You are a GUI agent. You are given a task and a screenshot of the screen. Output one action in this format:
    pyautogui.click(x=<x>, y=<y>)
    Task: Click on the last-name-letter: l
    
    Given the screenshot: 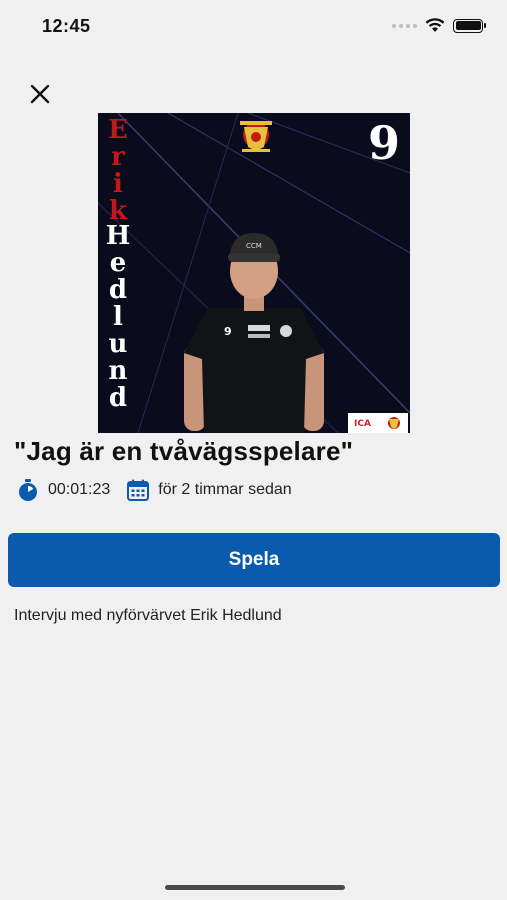 What is the action you would take?
    pyautogui.click(x=118, y=317)
    